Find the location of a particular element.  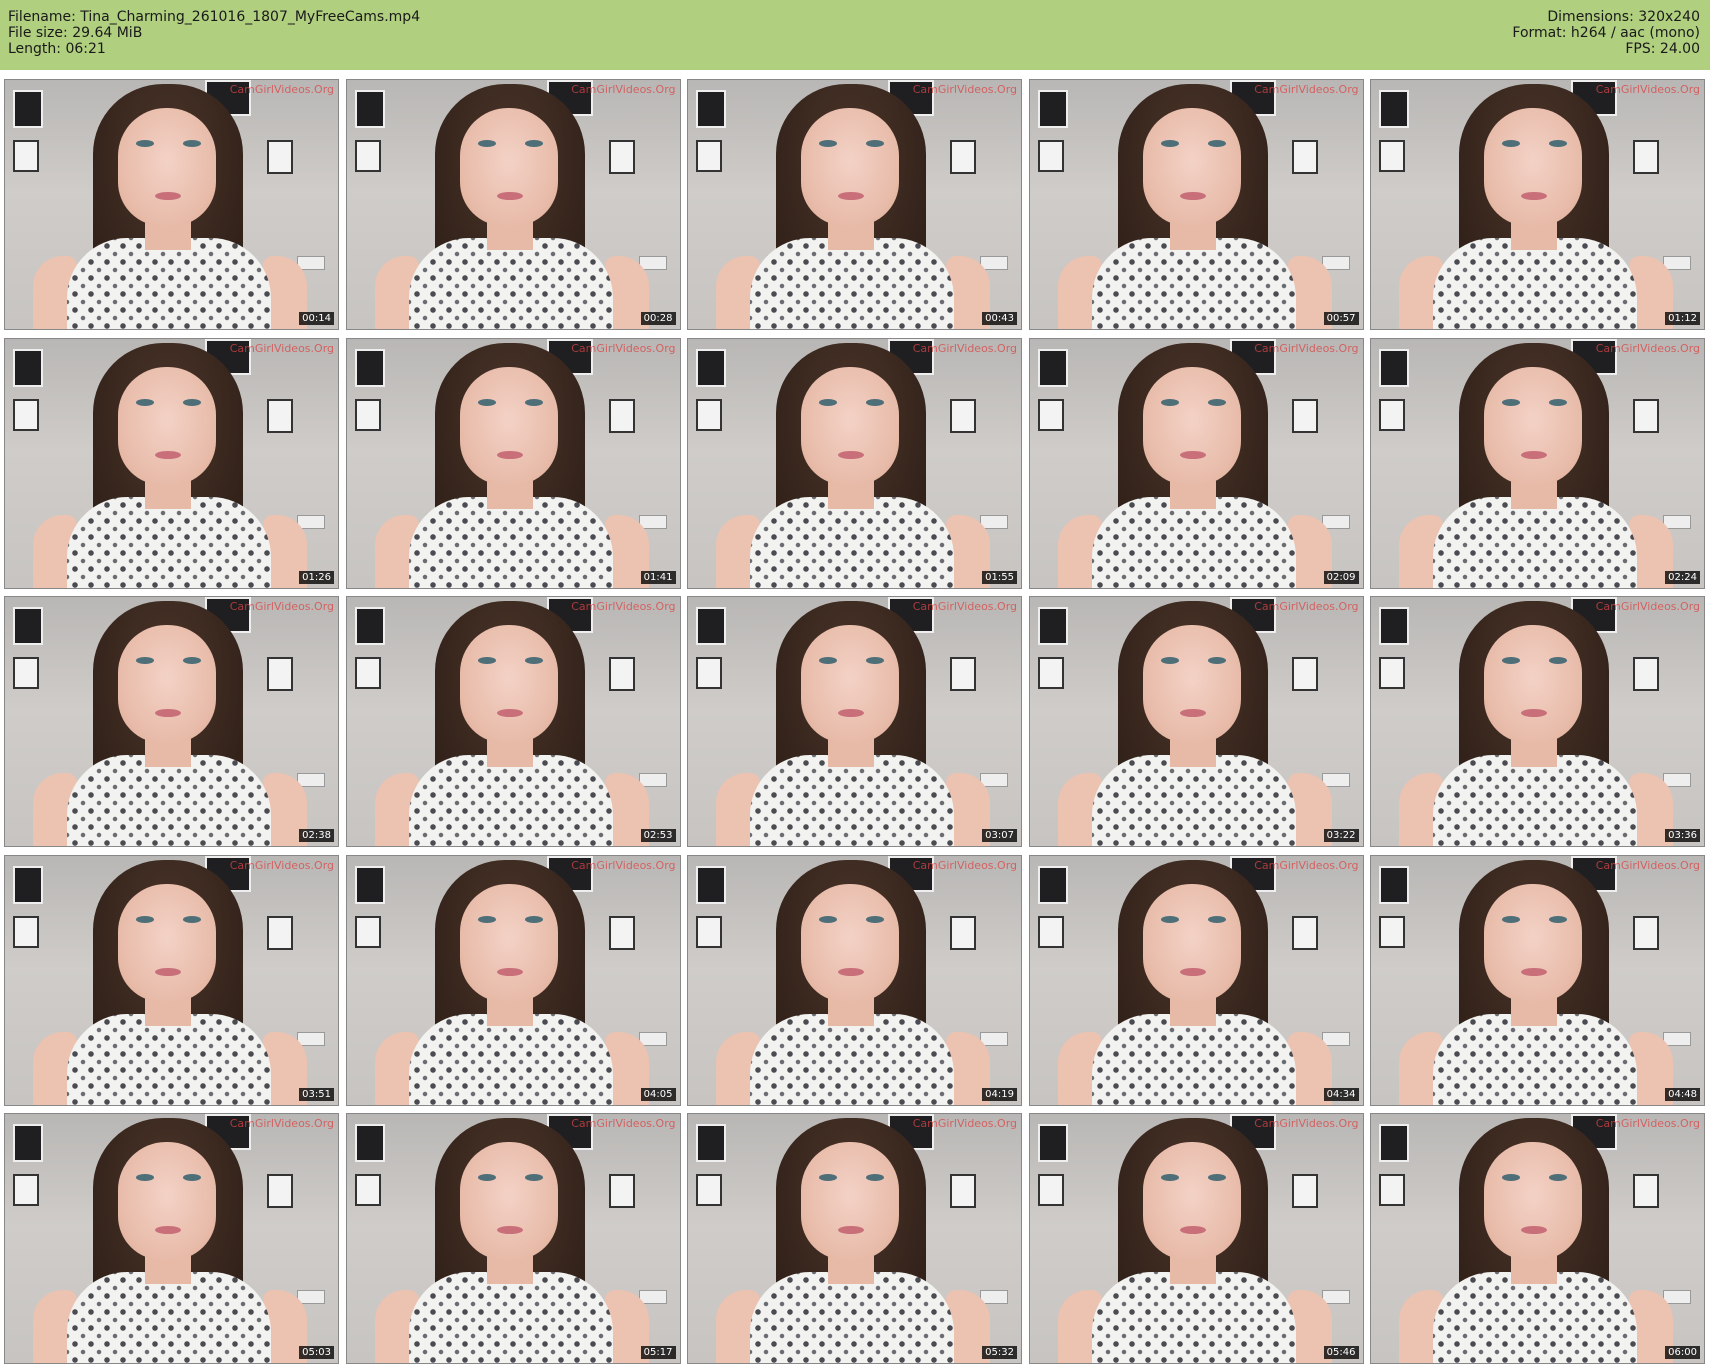

timestamp-label: 05:03 is located at coordinates (316, 1352).